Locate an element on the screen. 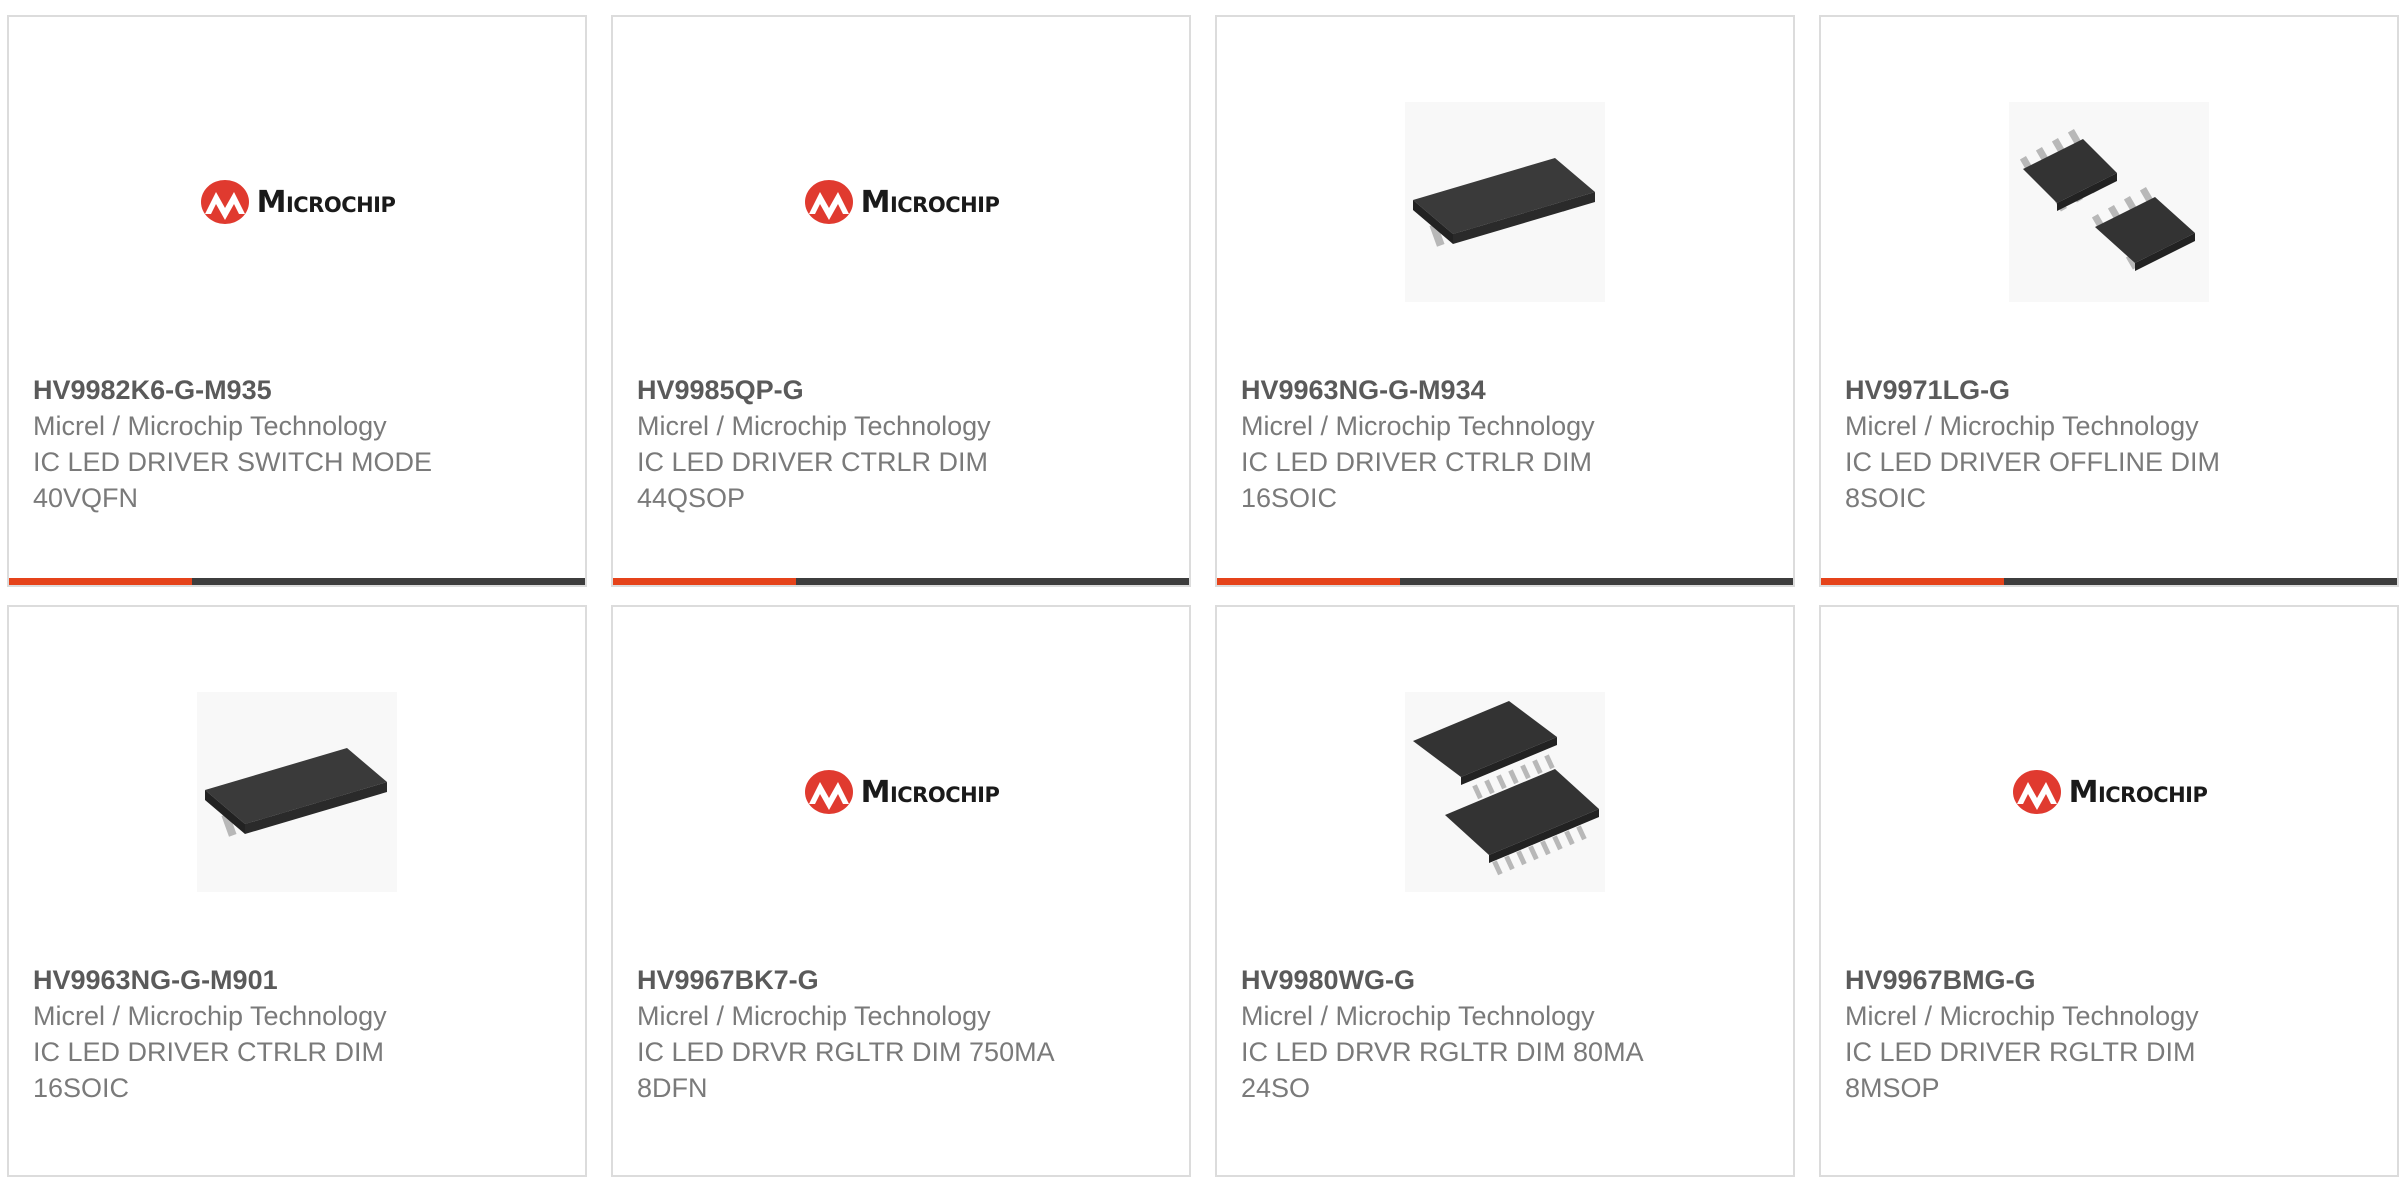 The width and height of the screenshot is (2400, 1177). description: IC LED DRVR RGLTR DIM 80MA 24SO is located at coordinates (1442, 1070).